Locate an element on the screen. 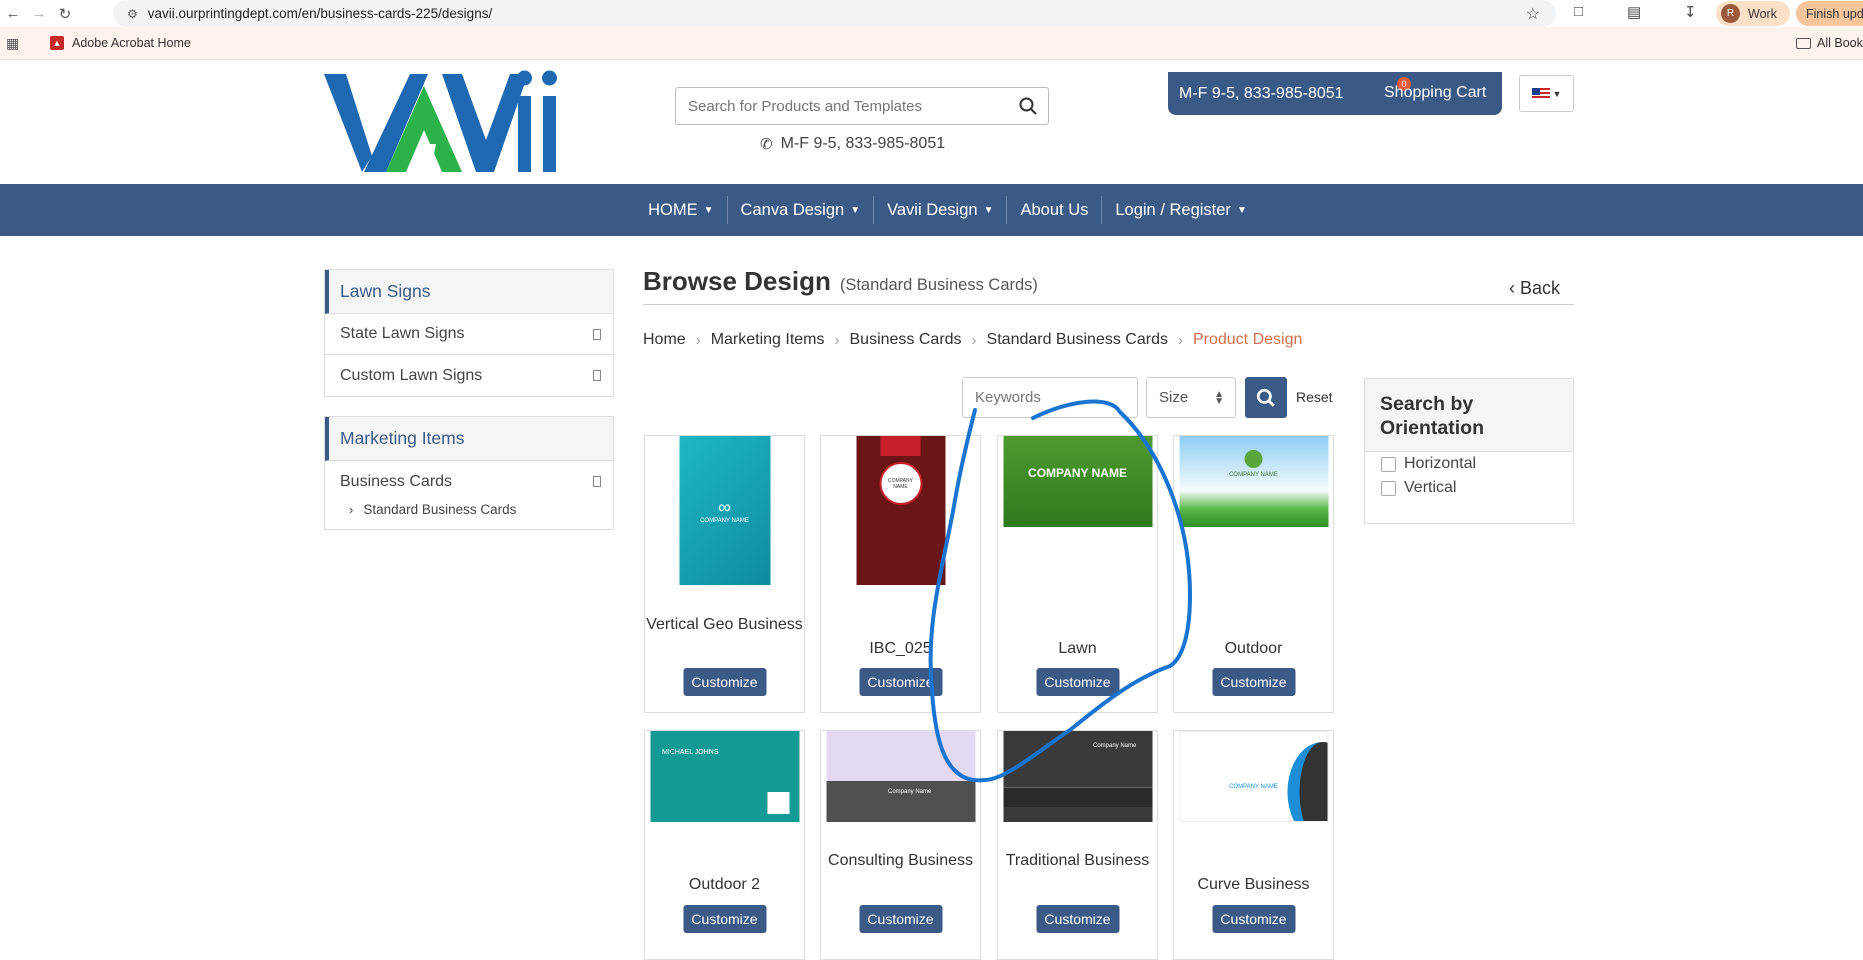 The width and height of the screenshot is (1863, 960). back-arrow-icon: ← is located at coordinates (13, 13).